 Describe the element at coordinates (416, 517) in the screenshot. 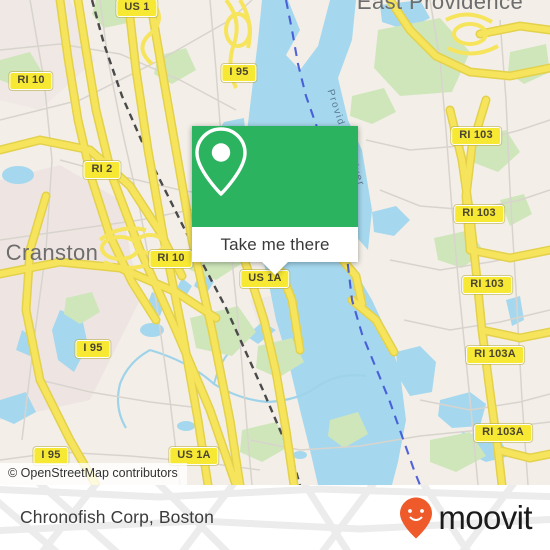

I see `moovit-smiley-pin-icon` at that location.